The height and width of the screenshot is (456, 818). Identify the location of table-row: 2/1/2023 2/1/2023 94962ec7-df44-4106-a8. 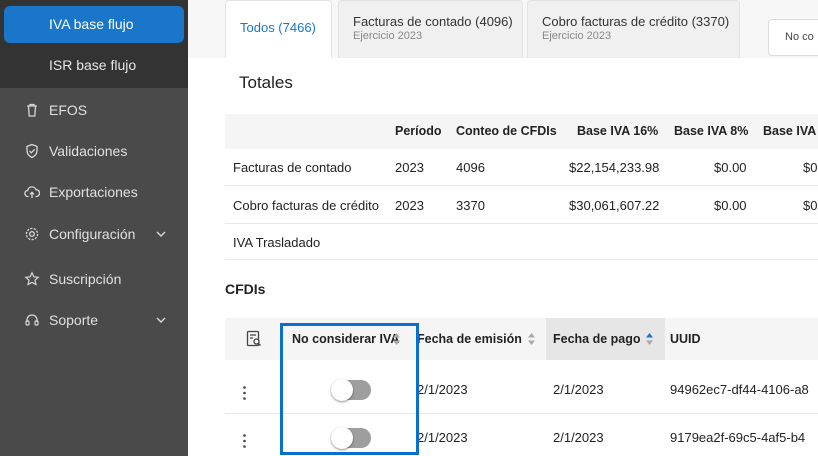
(521, 390).